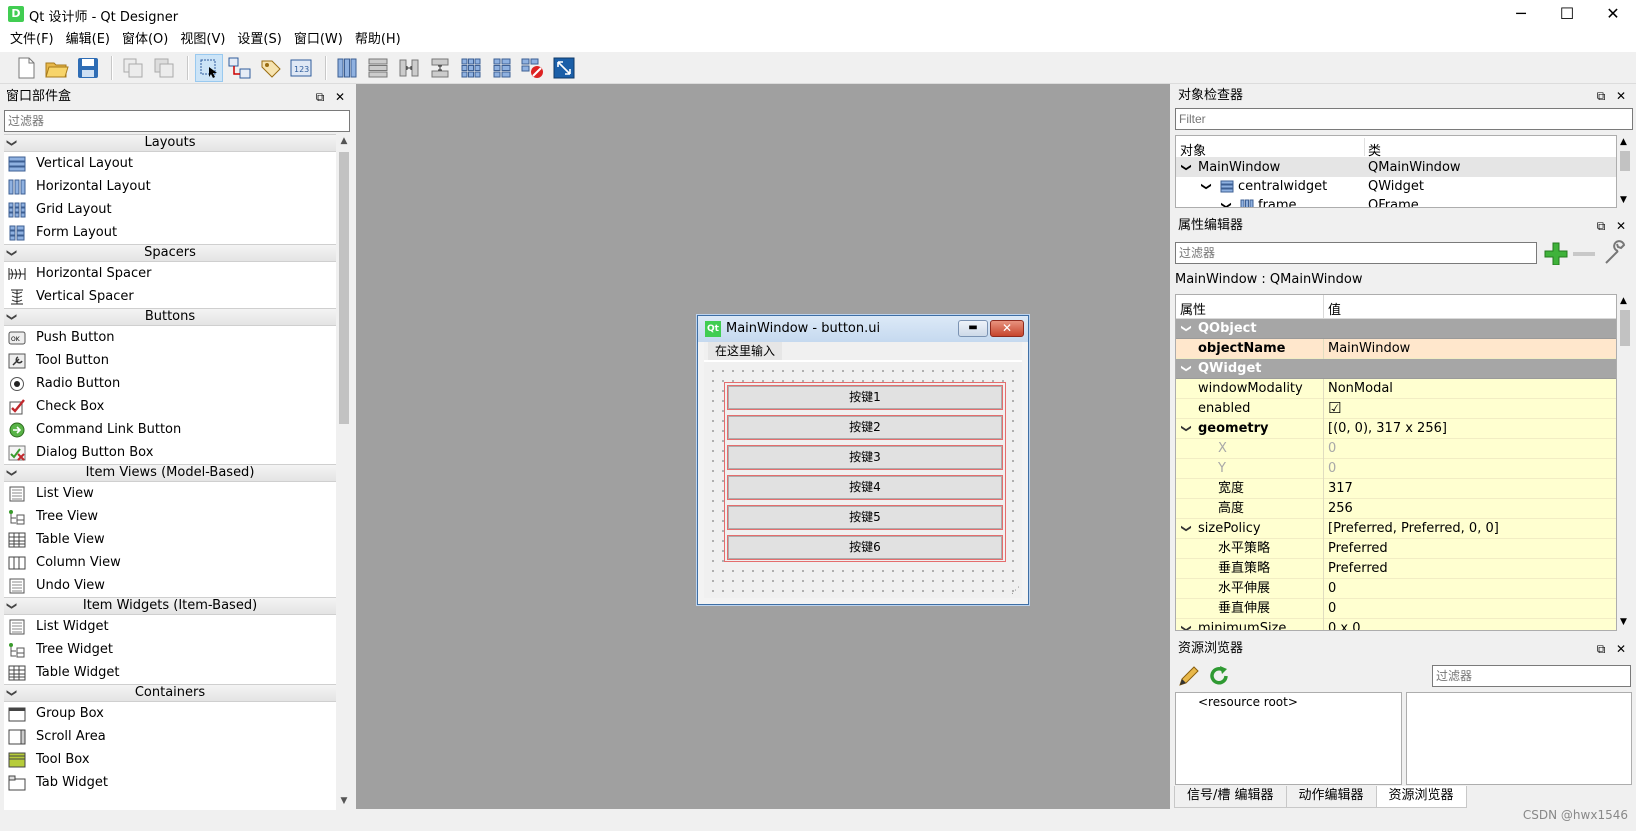 The image size is (1636, 831). What do you see at coordinates (1625, 462) in the screenshot?
I see `property-scrollbar: ▲ ▼` at bounding box center [1625, 462].